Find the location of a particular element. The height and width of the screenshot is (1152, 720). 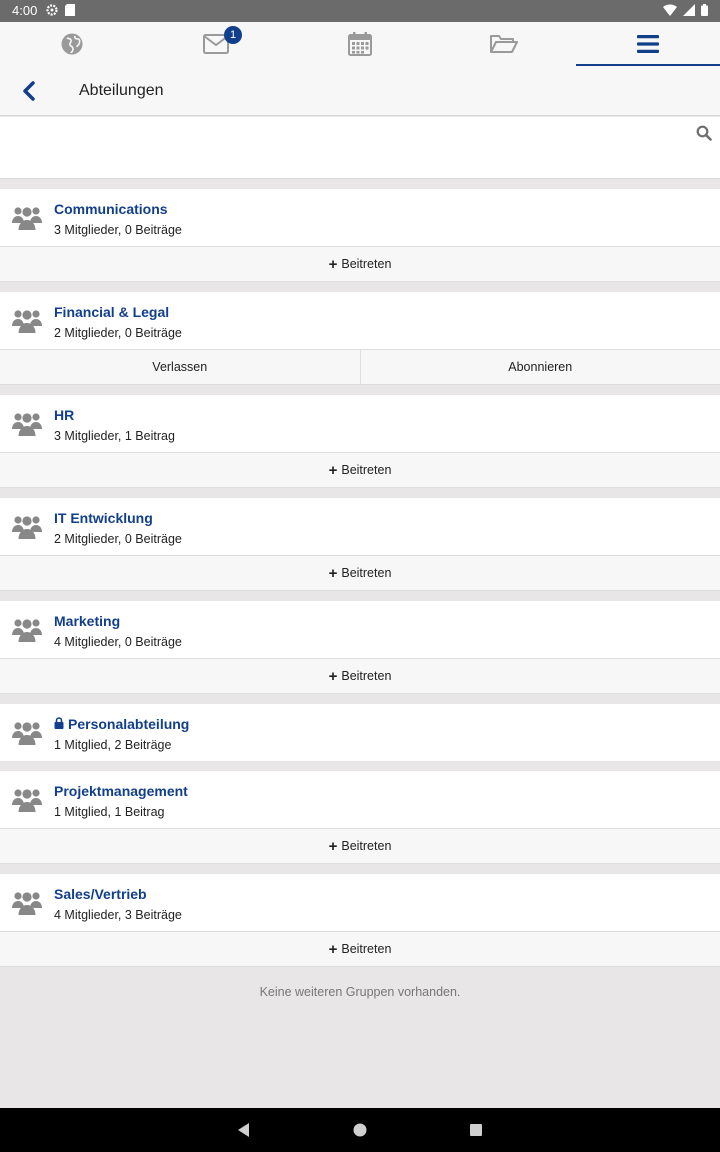

group-name-text: Communications is located at coordinates (111, 209).